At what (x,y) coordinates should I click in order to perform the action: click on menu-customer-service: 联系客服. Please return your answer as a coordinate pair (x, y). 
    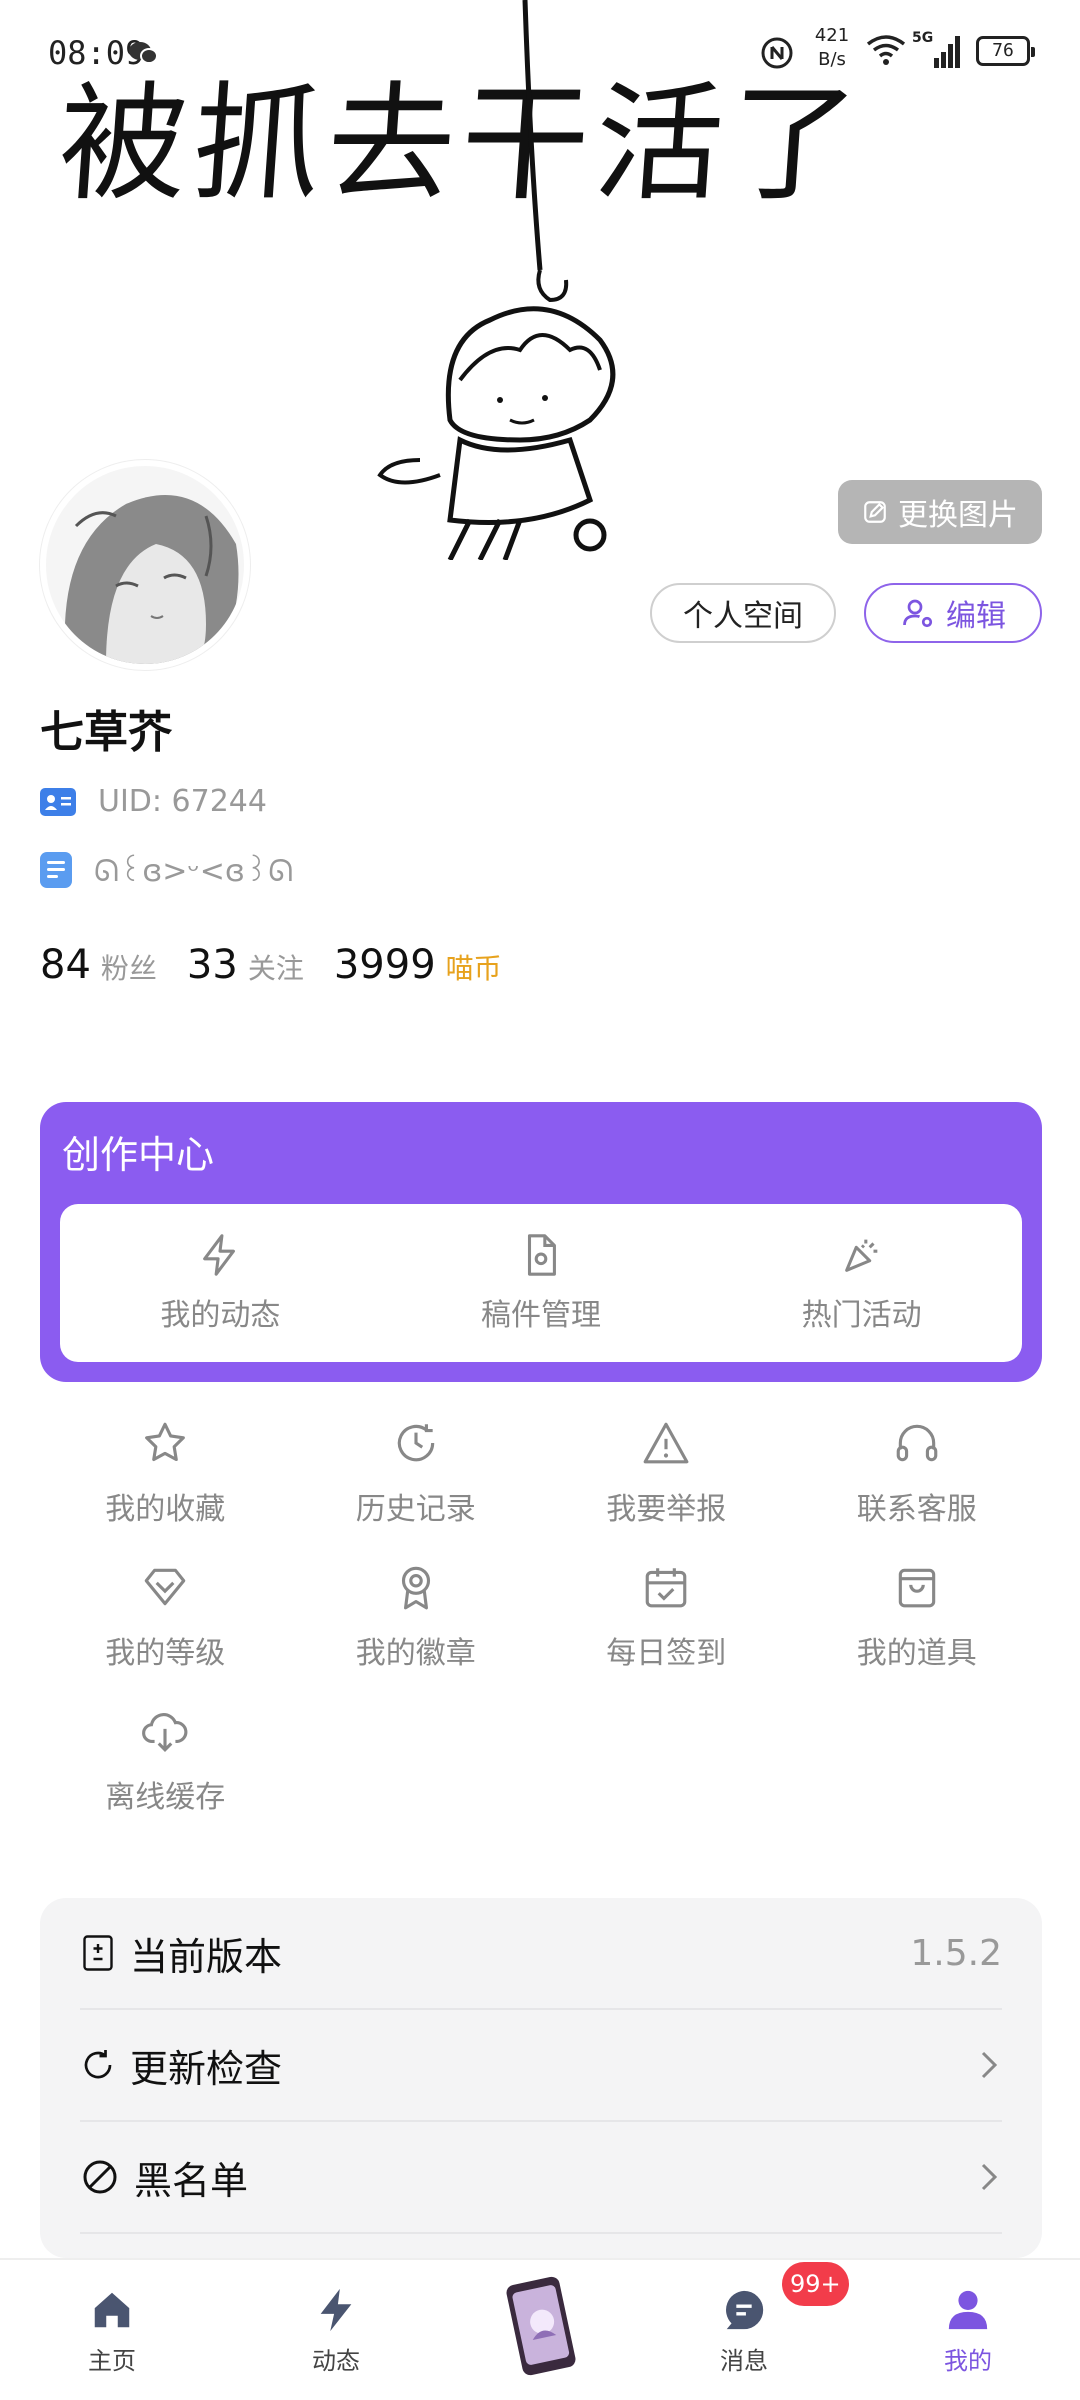
    Looking at the image, I should click on (917, 1473).